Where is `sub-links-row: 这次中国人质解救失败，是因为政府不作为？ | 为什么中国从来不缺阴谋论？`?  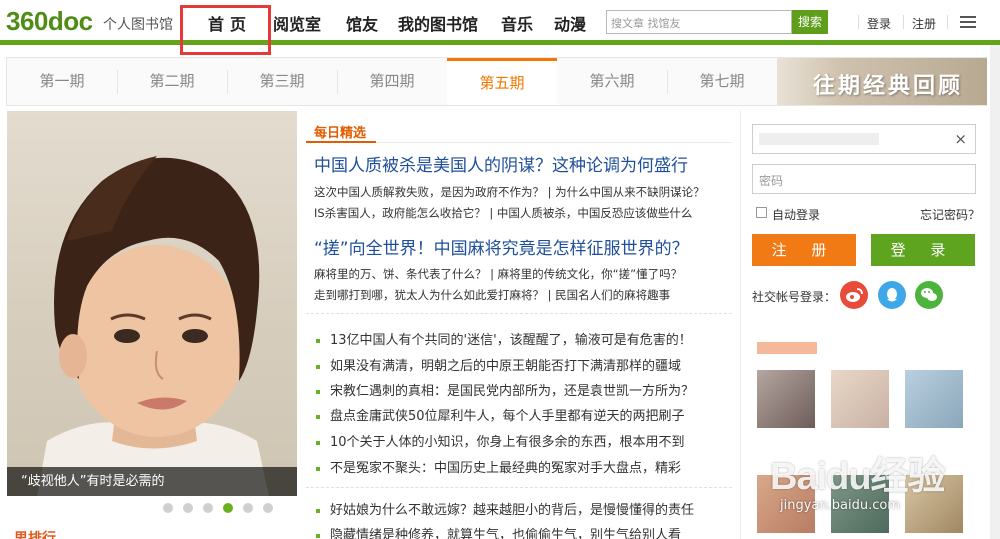
sub-links-row: 这次中国人质解救失败，是因为政府不作为？ | 为什么中国从来不缺阴谋论？ is located at coordinates (509, 192).